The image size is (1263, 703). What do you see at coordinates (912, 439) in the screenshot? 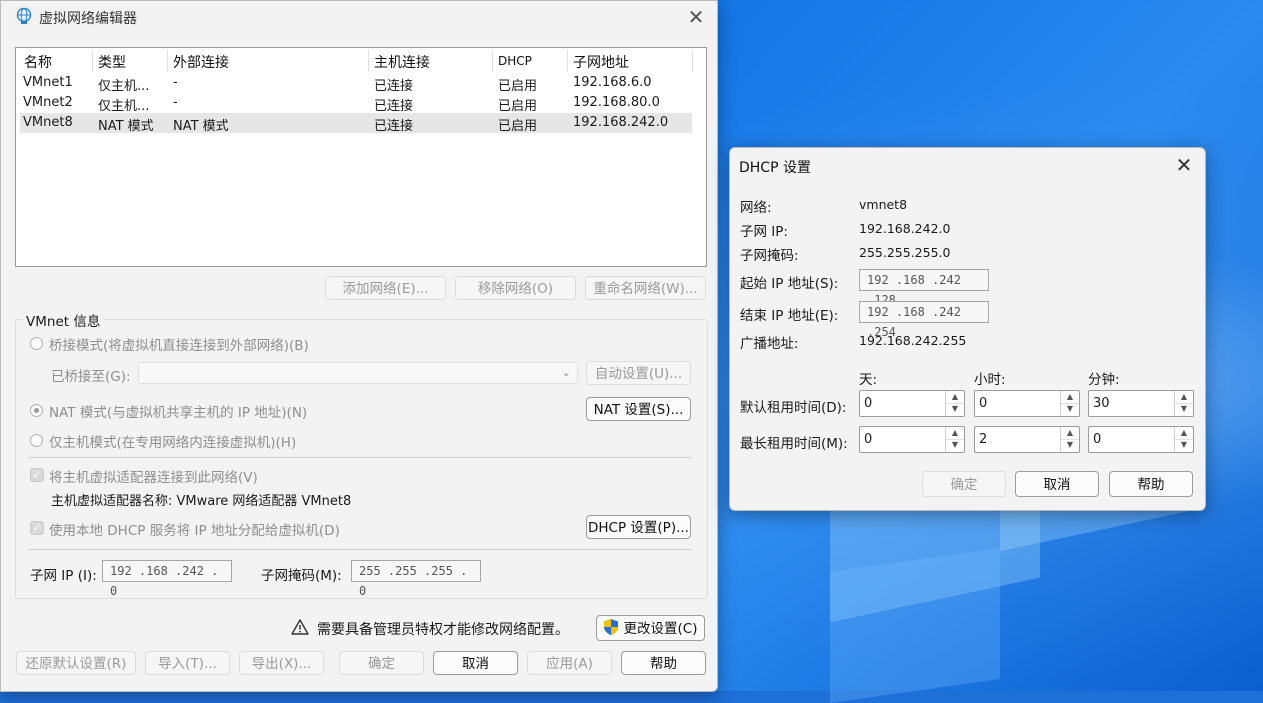
I see `max-lease-days-spinner: 0 ▲ ▼` at bounding box center [912, 439].